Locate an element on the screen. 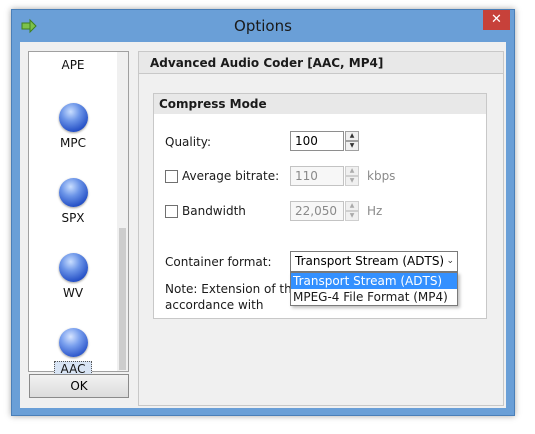 The height and width of the screenshot is (434, 535). kbps-unit: kbps is located at coordinates (381, 176).